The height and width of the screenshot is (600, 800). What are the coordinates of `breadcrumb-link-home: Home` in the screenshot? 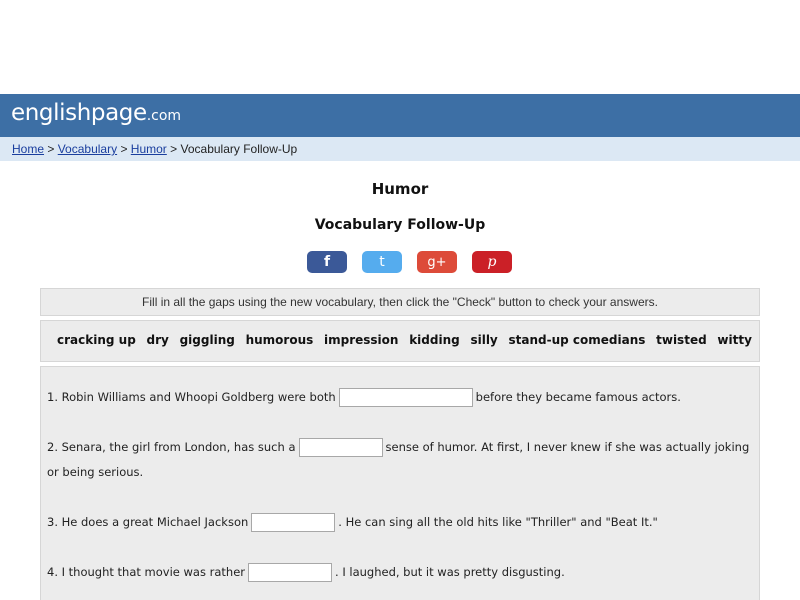 It's located at (28, 149).